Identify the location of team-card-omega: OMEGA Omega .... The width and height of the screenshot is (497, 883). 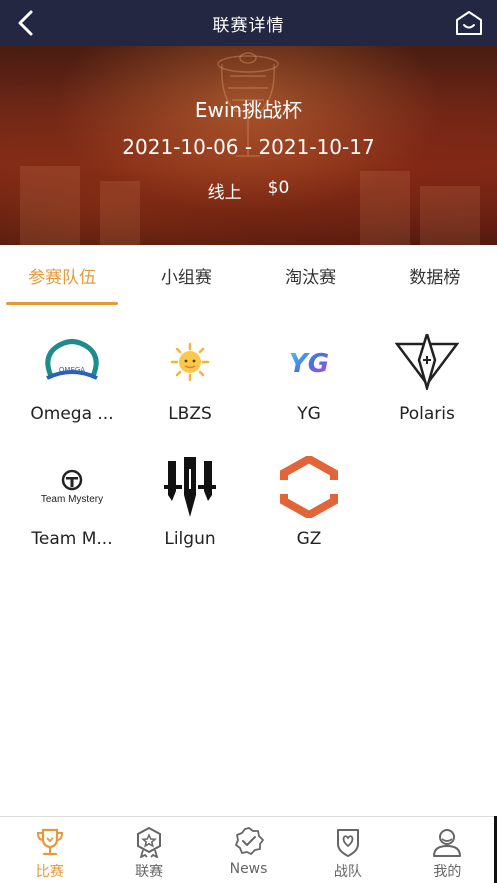
(72, 385).